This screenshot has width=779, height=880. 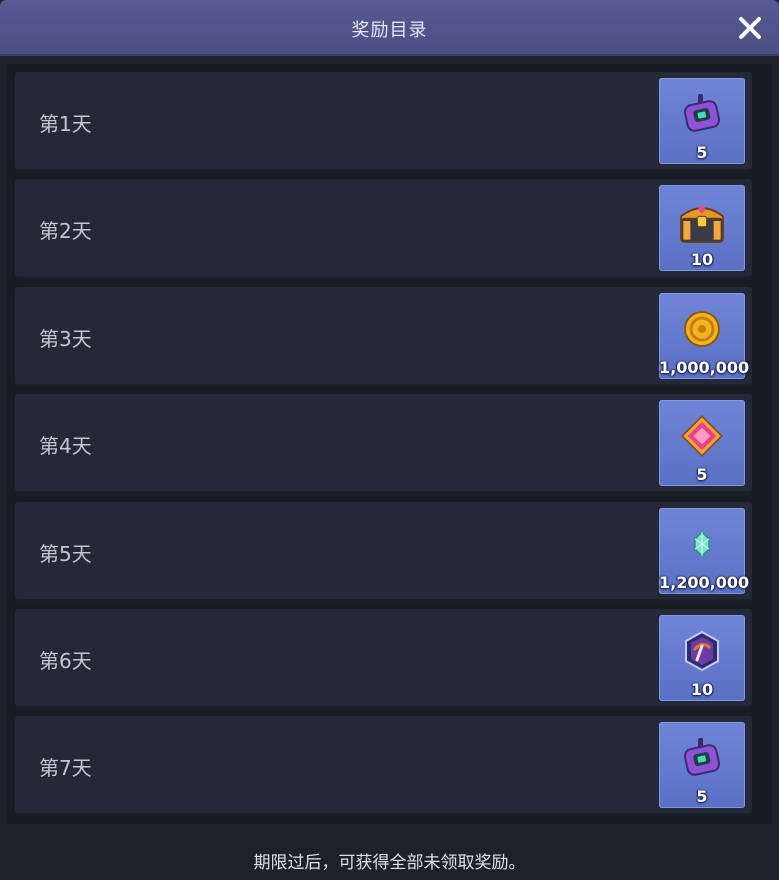 I want to click on pink-gem-icon, so click(x=702, y=436).